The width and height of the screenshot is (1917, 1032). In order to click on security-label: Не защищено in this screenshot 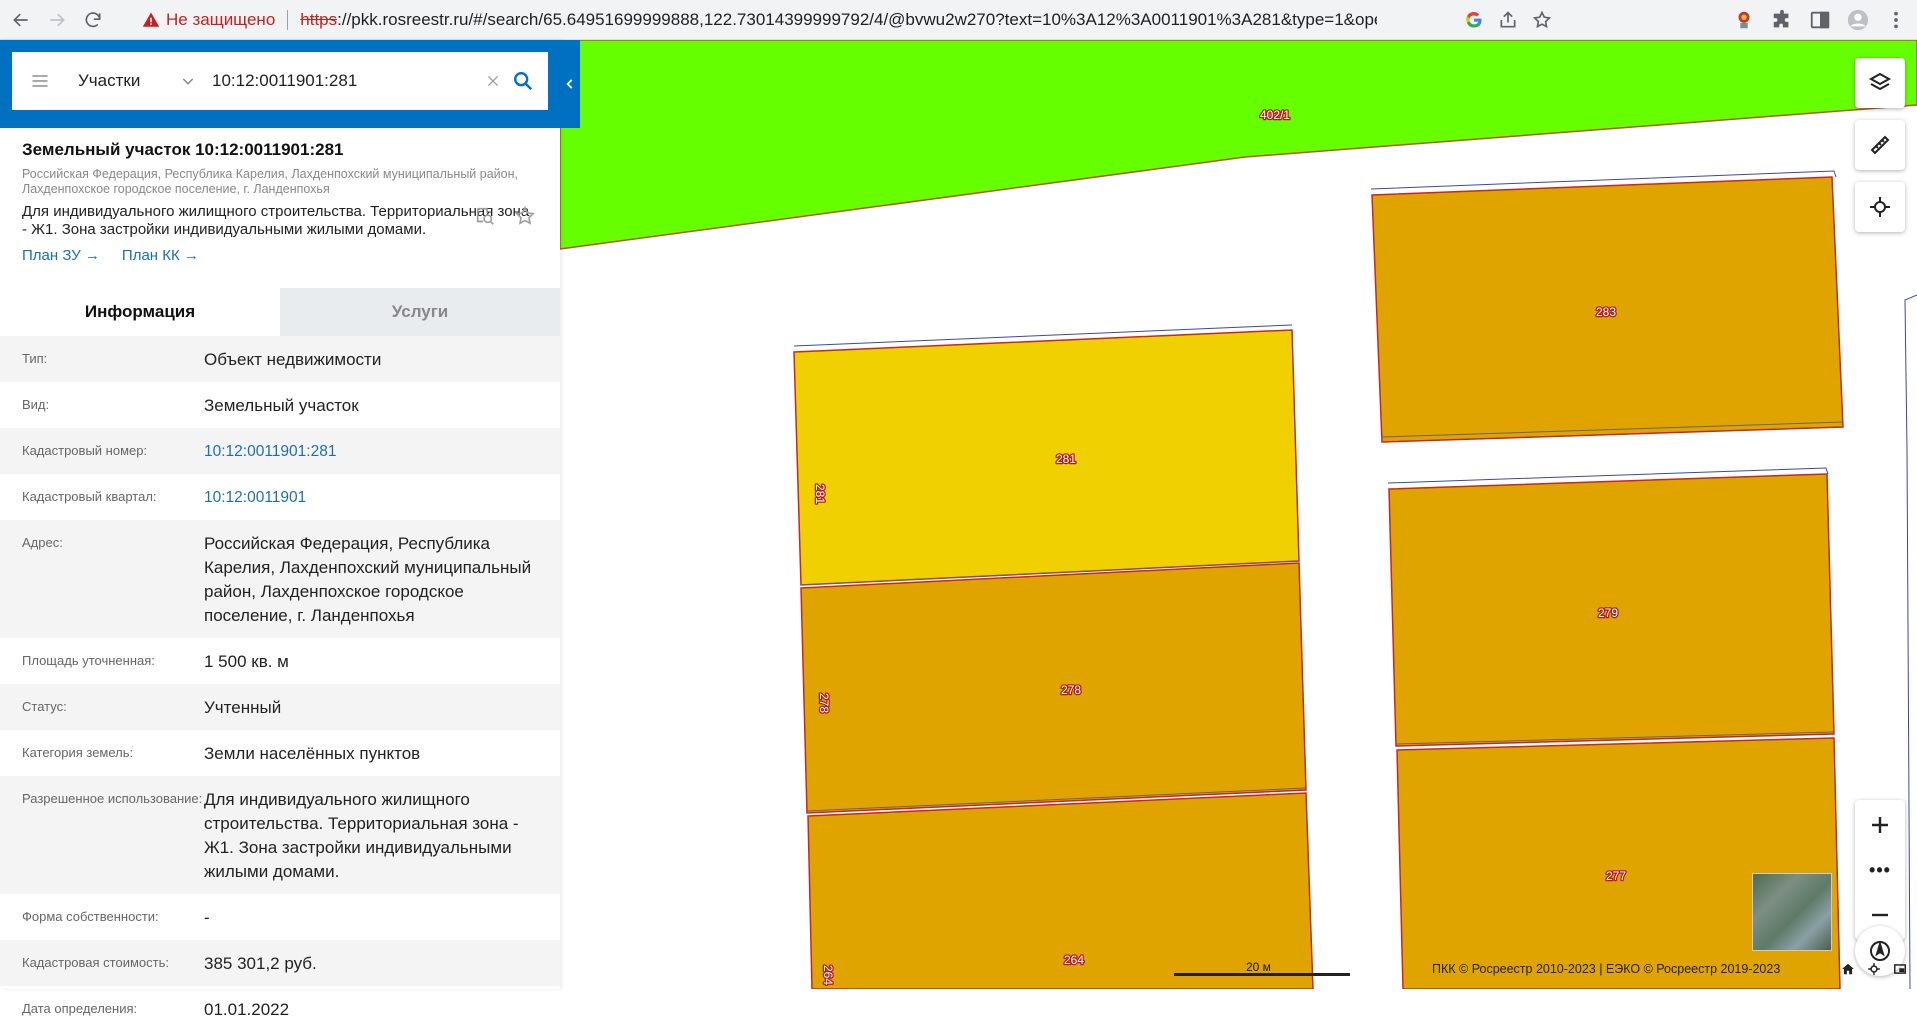, I will do `click(221, 19)`.